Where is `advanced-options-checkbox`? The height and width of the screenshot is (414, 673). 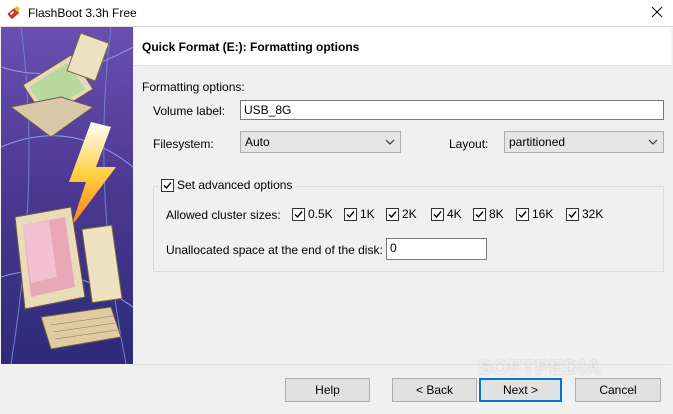
advanced-options-checkbox is located at coordinates (167, 185).